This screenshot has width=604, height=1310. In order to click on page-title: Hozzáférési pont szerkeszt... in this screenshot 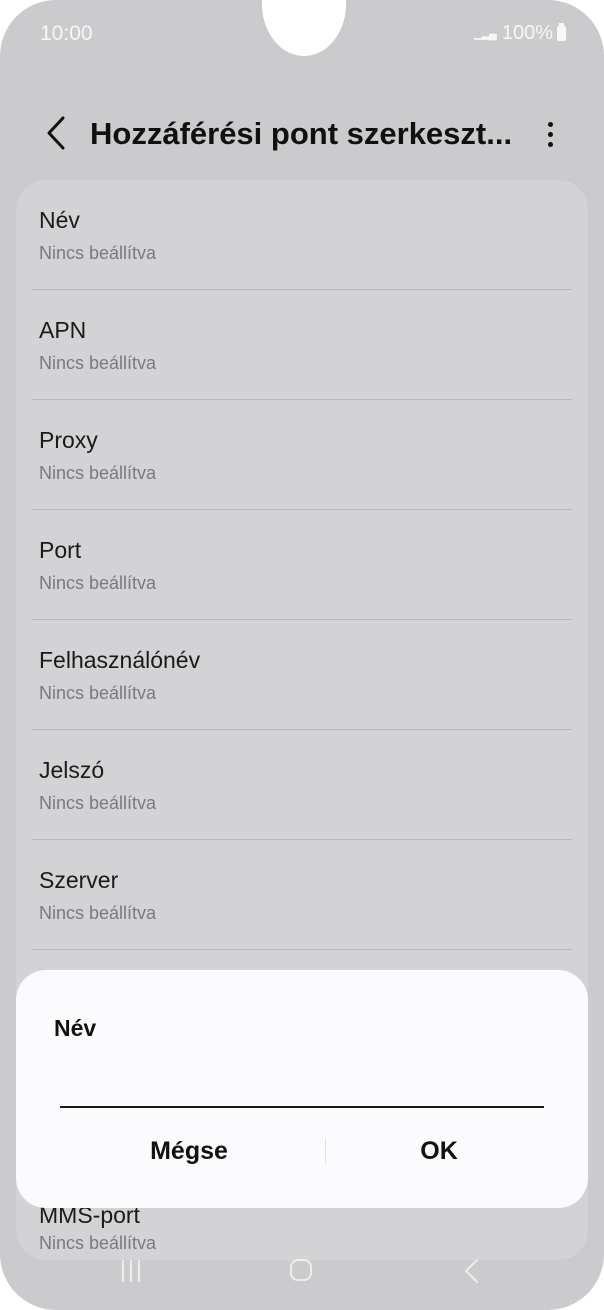, I will do `click(301, 133)`.